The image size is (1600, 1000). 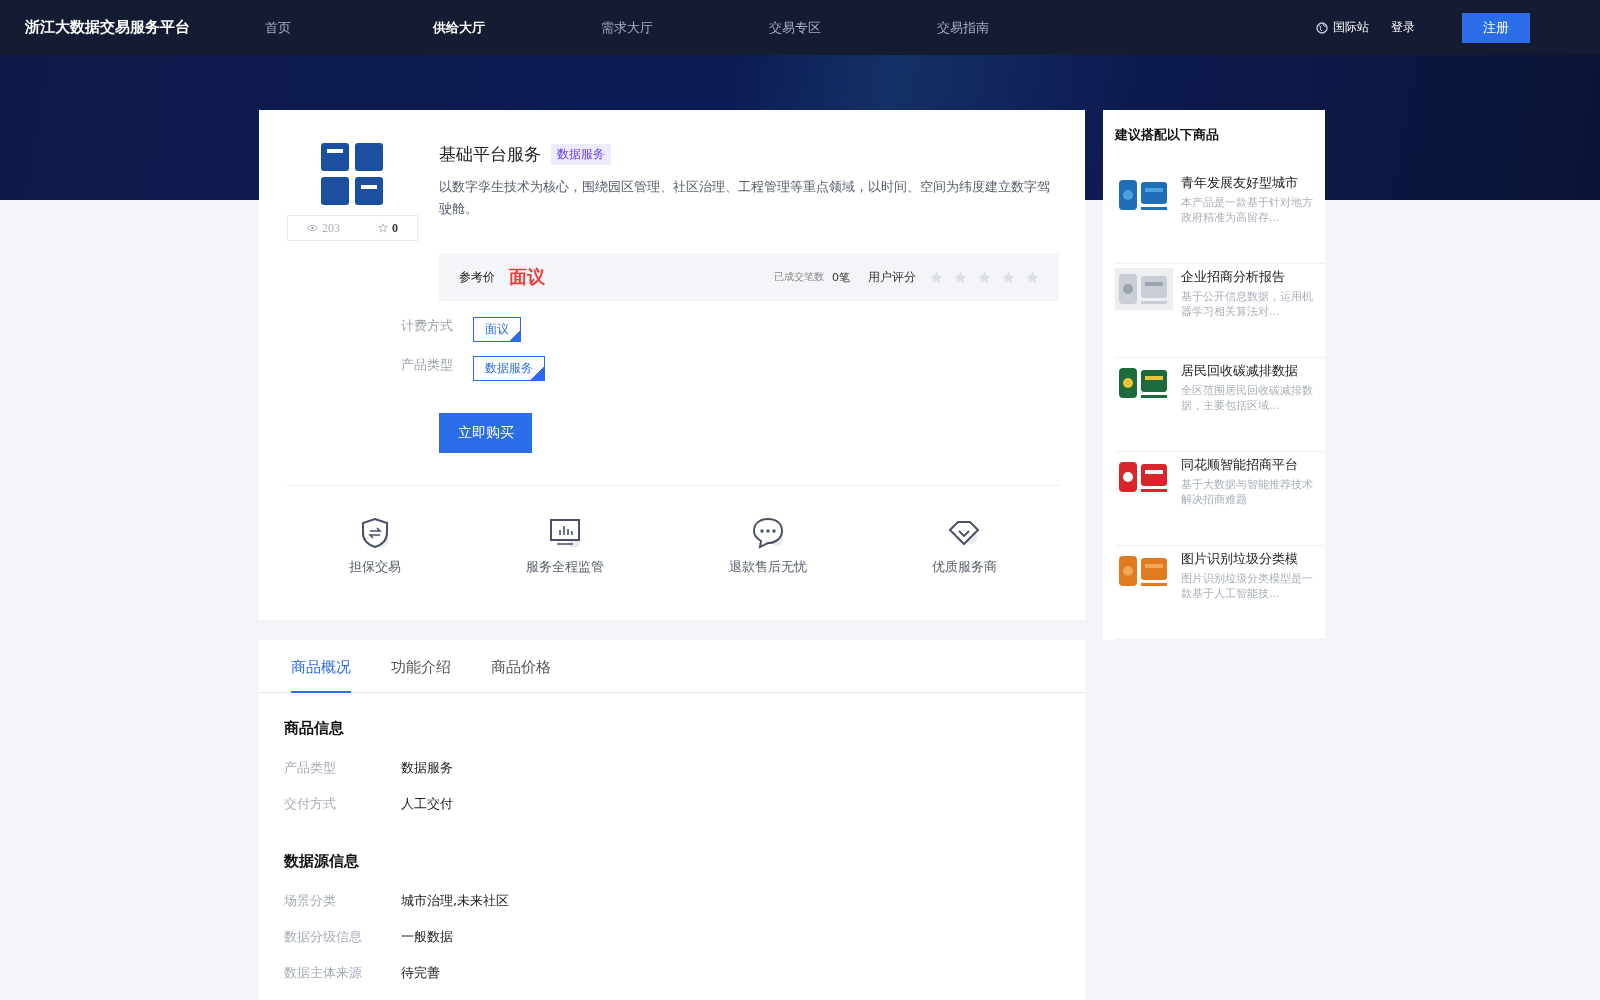 I want to click on nav-link: 需求大厅, so click(x=685, y=27).